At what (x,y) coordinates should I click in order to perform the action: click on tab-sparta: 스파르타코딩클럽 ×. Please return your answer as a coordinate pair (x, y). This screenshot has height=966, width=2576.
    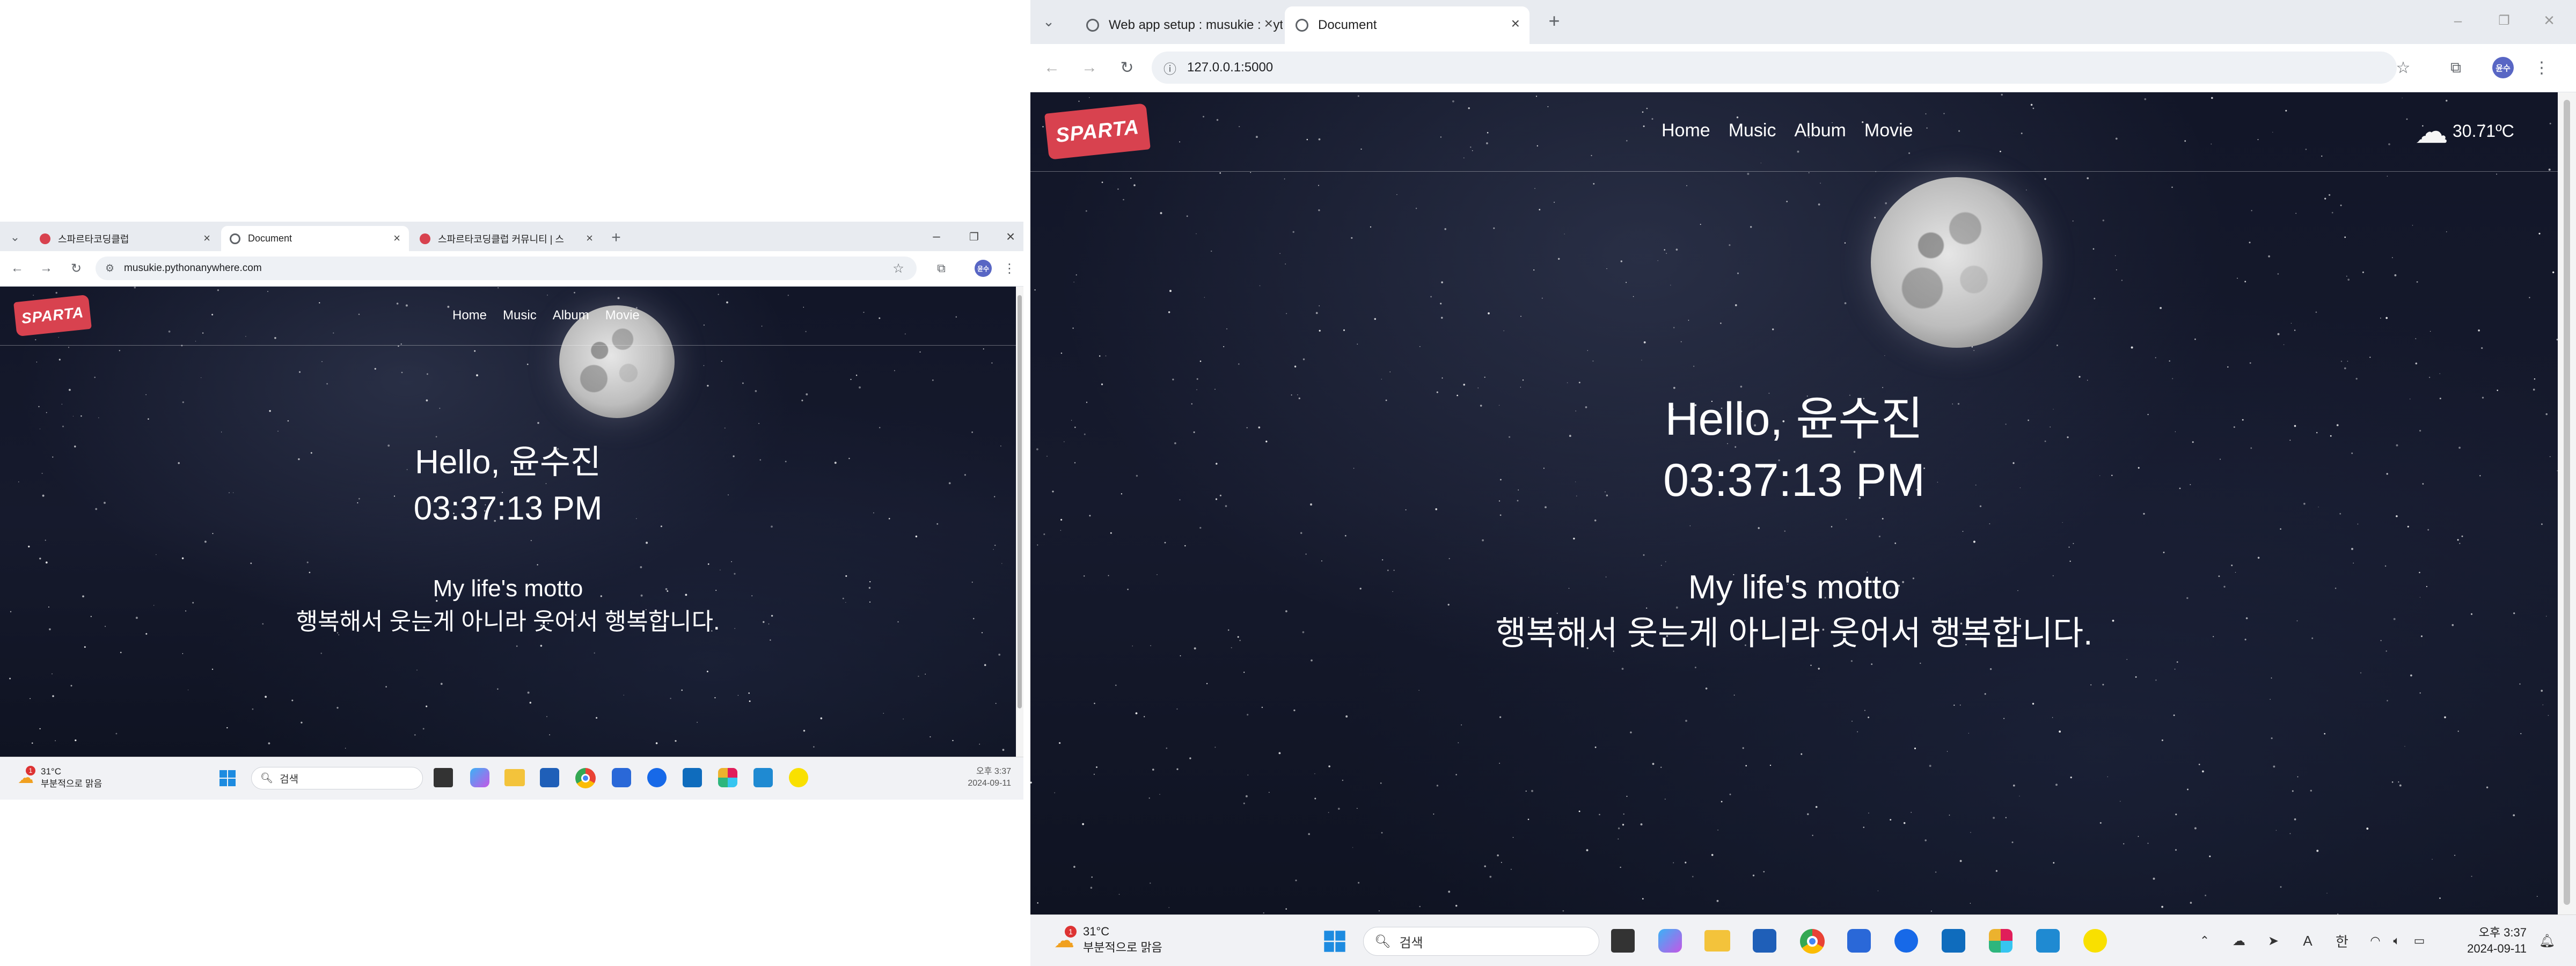
    Looking at the image, I should click on (125, 238).